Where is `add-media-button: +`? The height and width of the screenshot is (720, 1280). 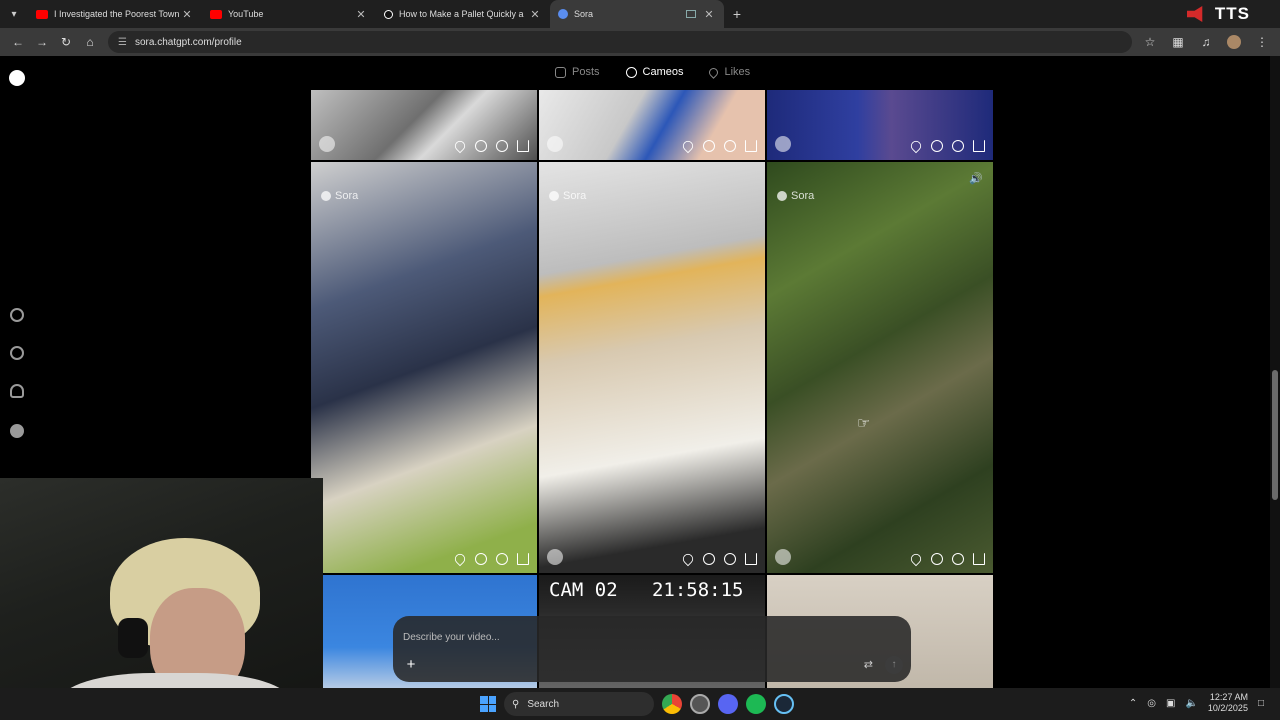
add-media-button: + is located at coordinates (411, 665).